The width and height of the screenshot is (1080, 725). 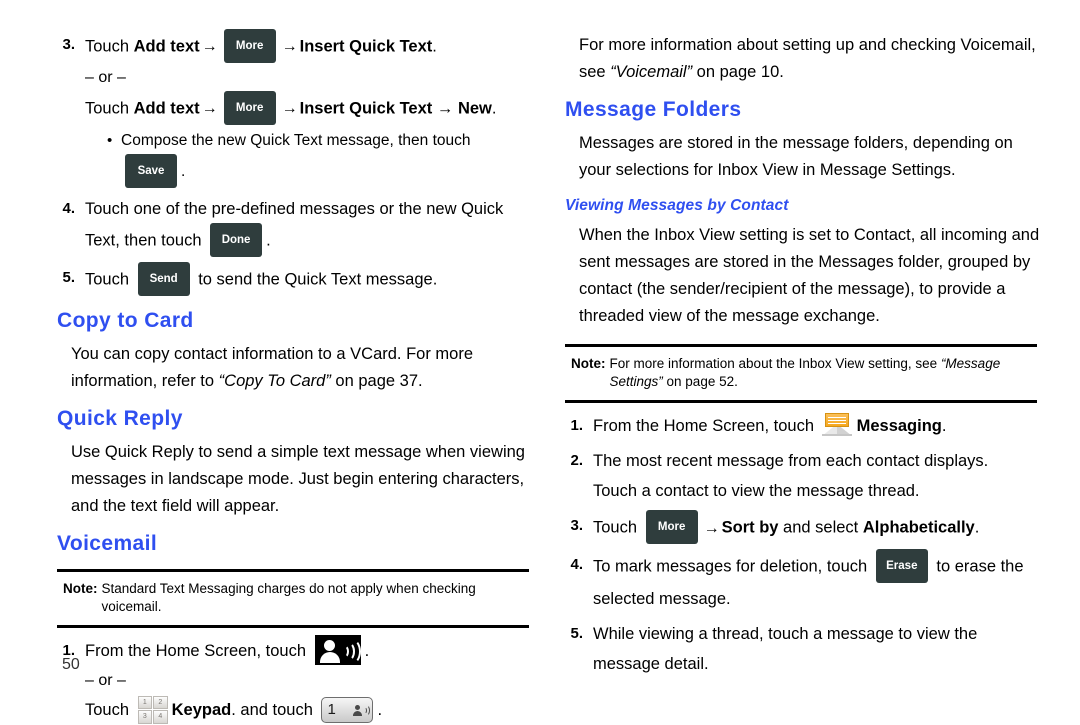 What do you see at coordinates (395, 108) in the screenshot?
I see `step-bold-insert-quick-text-new: Insert Quick Text → New` at bounding box center [395, 108].